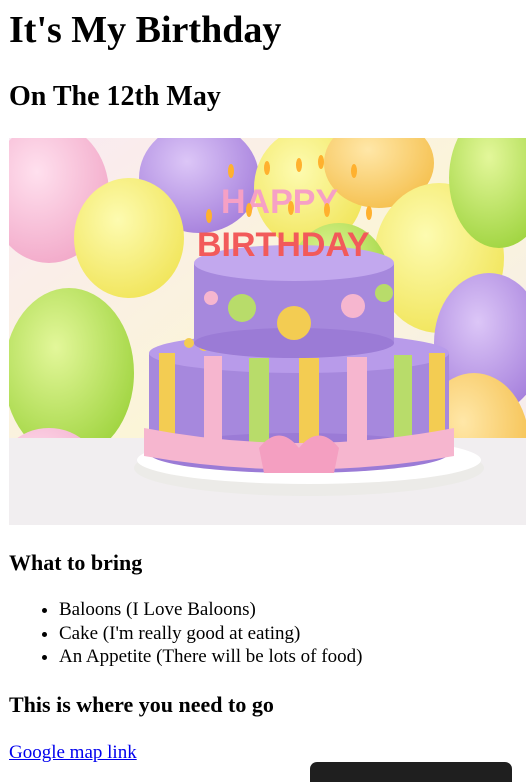 Image resolution: width=526 pixels, height=782 pixels. What do you see at coordinates (141, 704) in the screenshot?
I see `location-heading: This is where you need to go` at bounding box center [141, 704].